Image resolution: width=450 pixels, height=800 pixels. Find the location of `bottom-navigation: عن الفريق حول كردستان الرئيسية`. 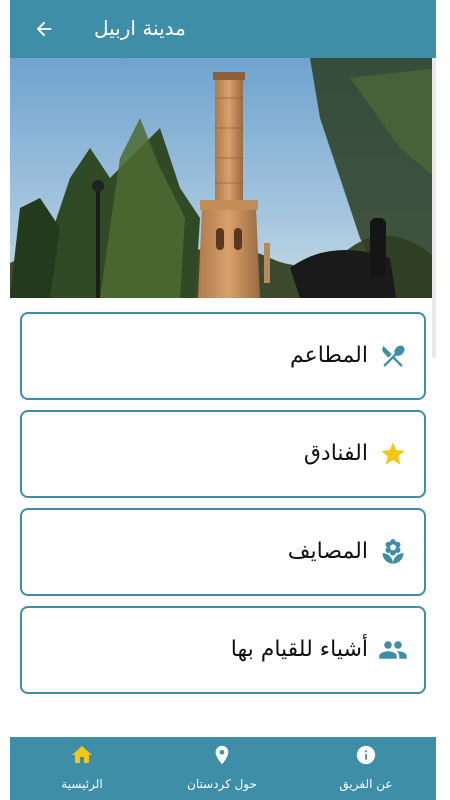

bottom-navigation: عن الفريق حول كردستان الرئيسية is located at coordinates (223, 768).